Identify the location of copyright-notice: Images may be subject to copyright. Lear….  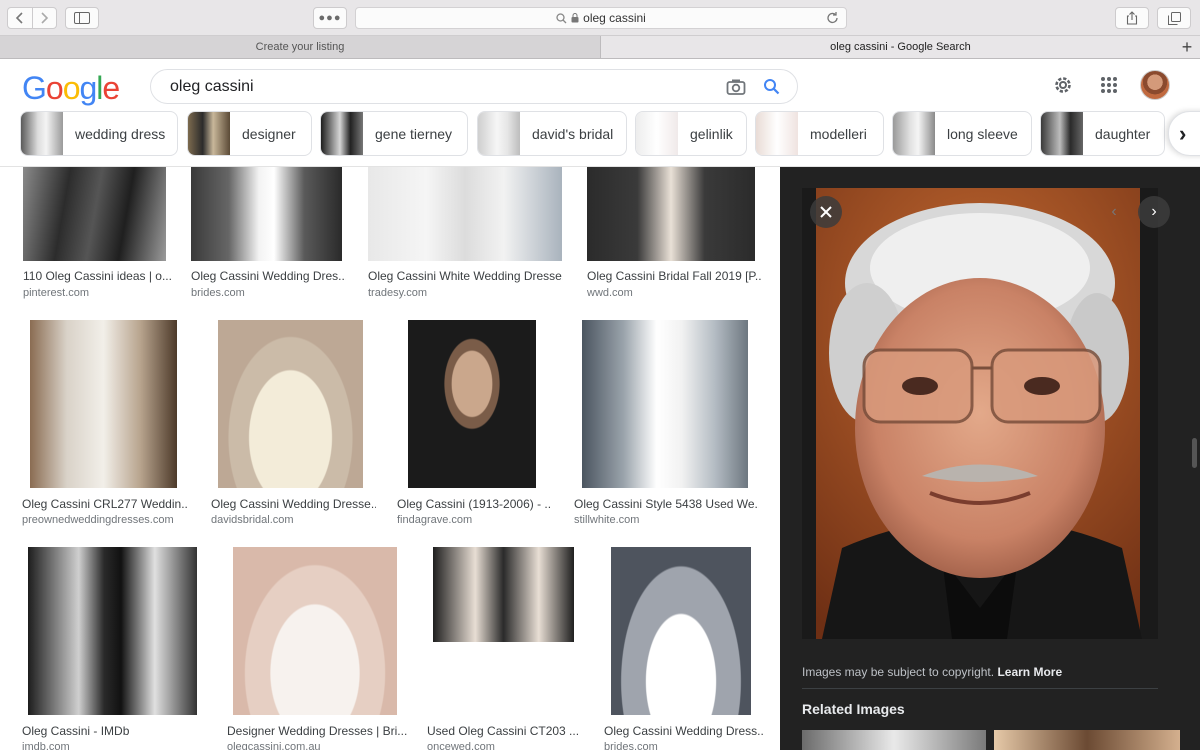
(932, 672).